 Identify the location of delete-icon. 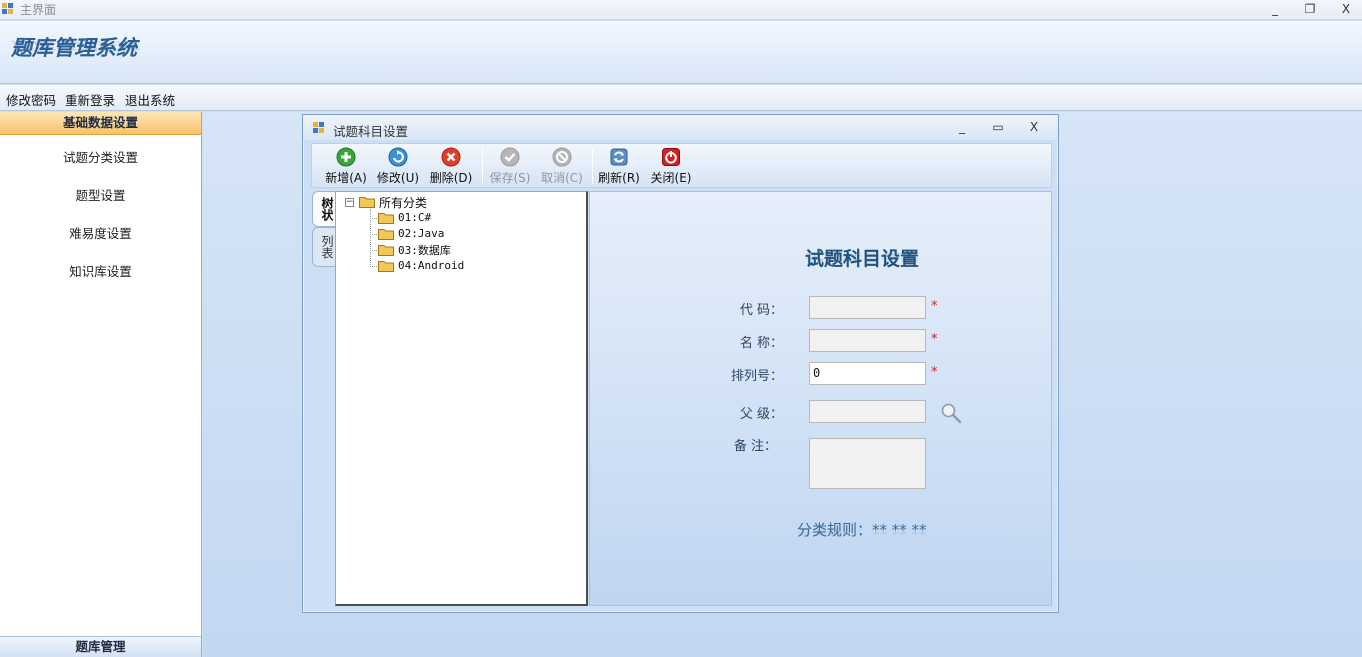
(451, 157).